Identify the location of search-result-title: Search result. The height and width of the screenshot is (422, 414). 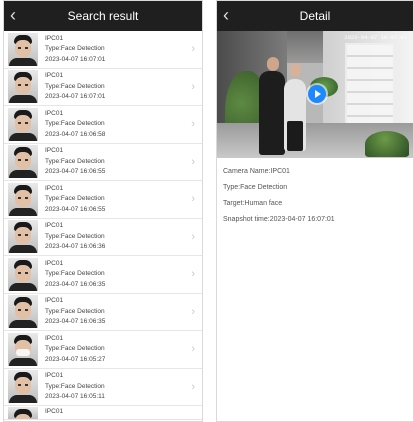
(103, 16).